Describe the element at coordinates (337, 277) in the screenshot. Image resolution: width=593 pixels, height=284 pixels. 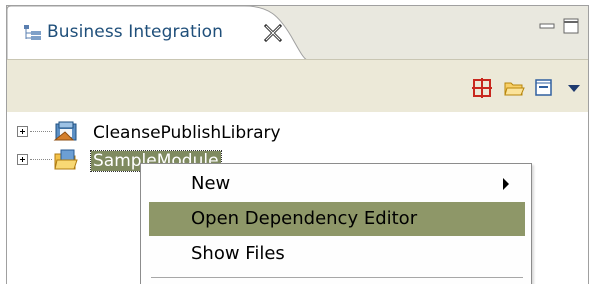
I see `menu-separator` at that location.